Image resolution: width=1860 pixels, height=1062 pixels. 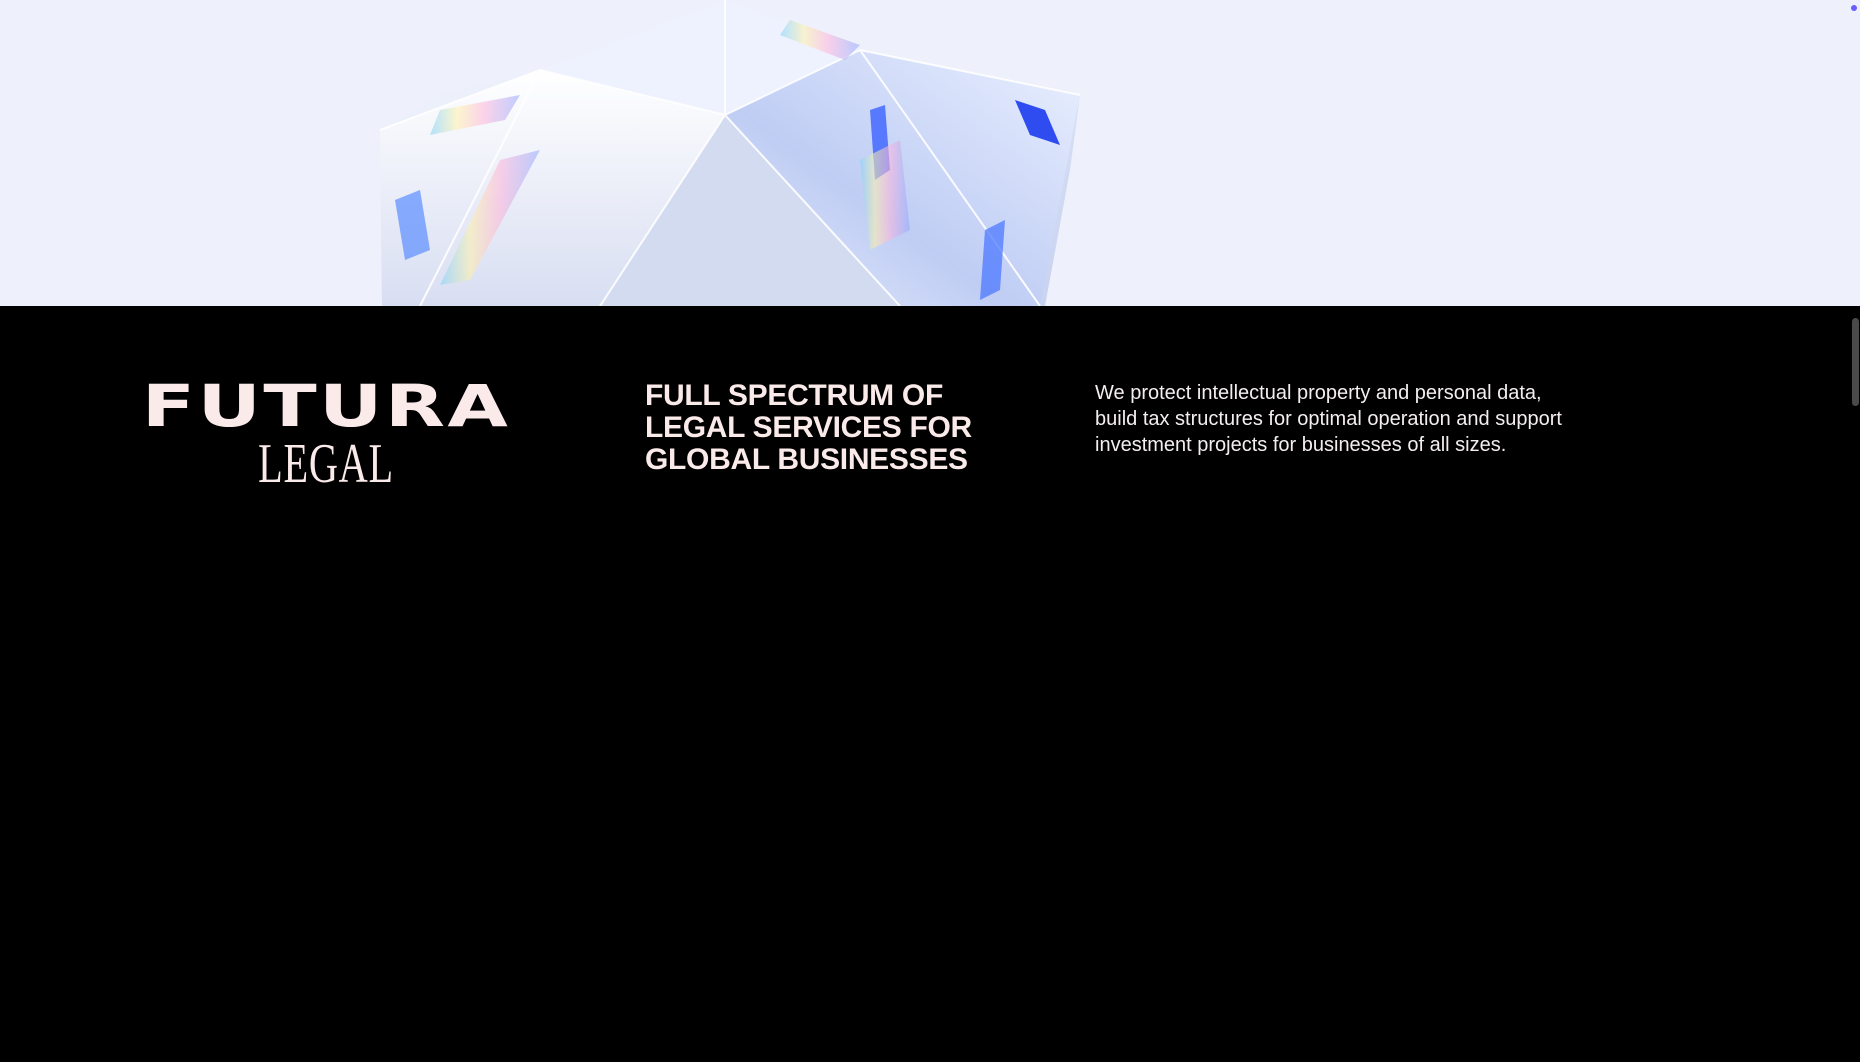 I want to click on logo-wordmark-bottom: LEGAL, so click(x=326, y=464).